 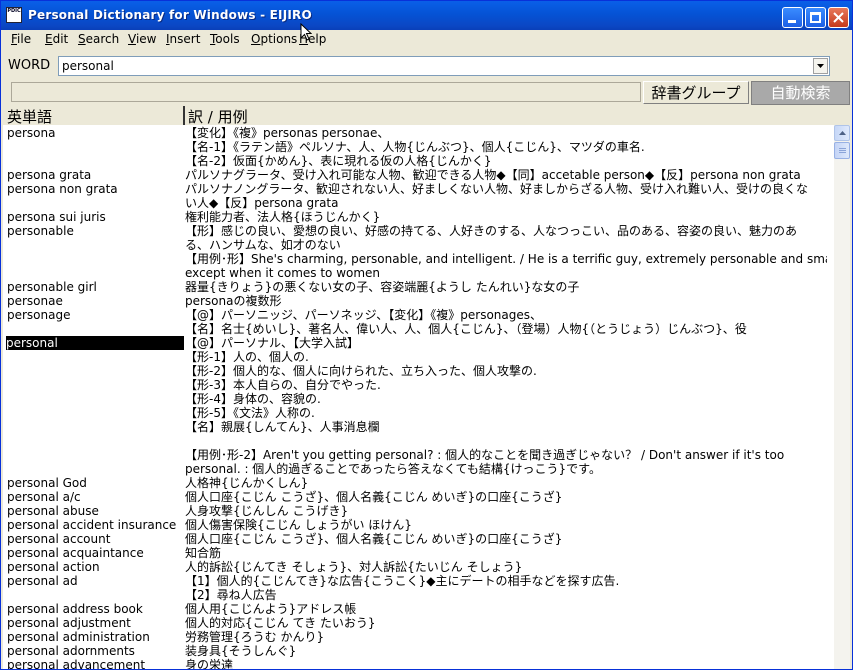 What do you see at coordinates (31, 133) in the screenshot?
I see `entry-word: persona` at bounding box center [31, 133].